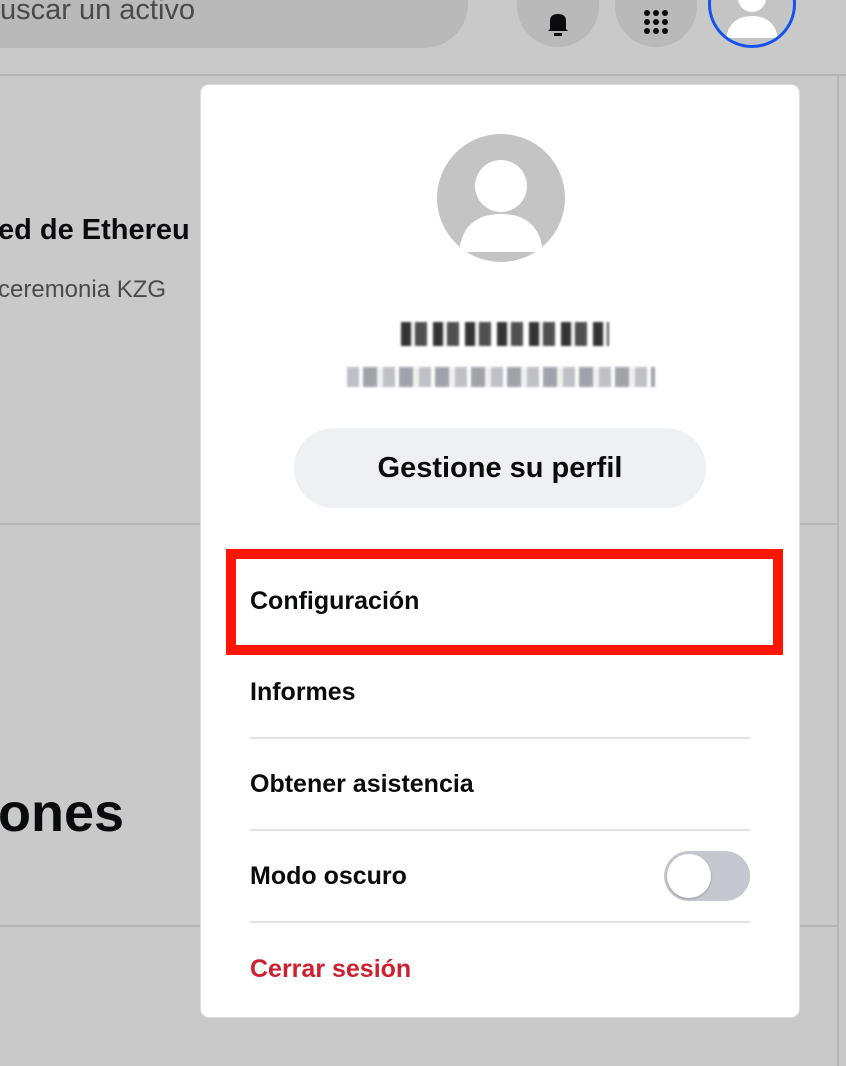 The width and height of the screenshot is (846, 1066). What do you see at coordinates (818, 524) in the screenshot?
I see `card-divider-1-right` at bounding box center [818, 524].